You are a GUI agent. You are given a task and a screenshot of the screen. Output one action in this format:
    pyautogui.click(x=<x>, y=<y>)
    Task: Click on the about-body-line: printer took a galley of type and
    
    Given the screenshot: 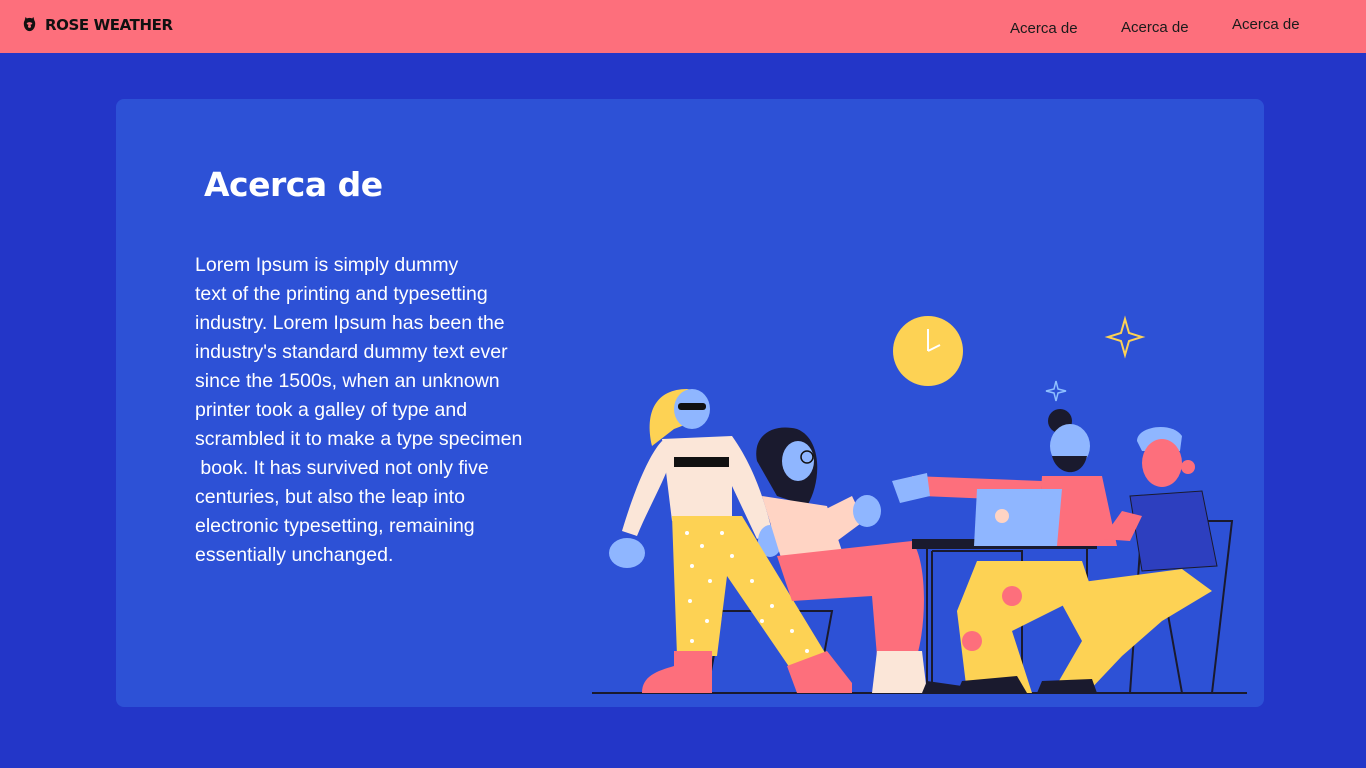 What is the action you would take?
    pyautogui.click(x=331, y=410)
    